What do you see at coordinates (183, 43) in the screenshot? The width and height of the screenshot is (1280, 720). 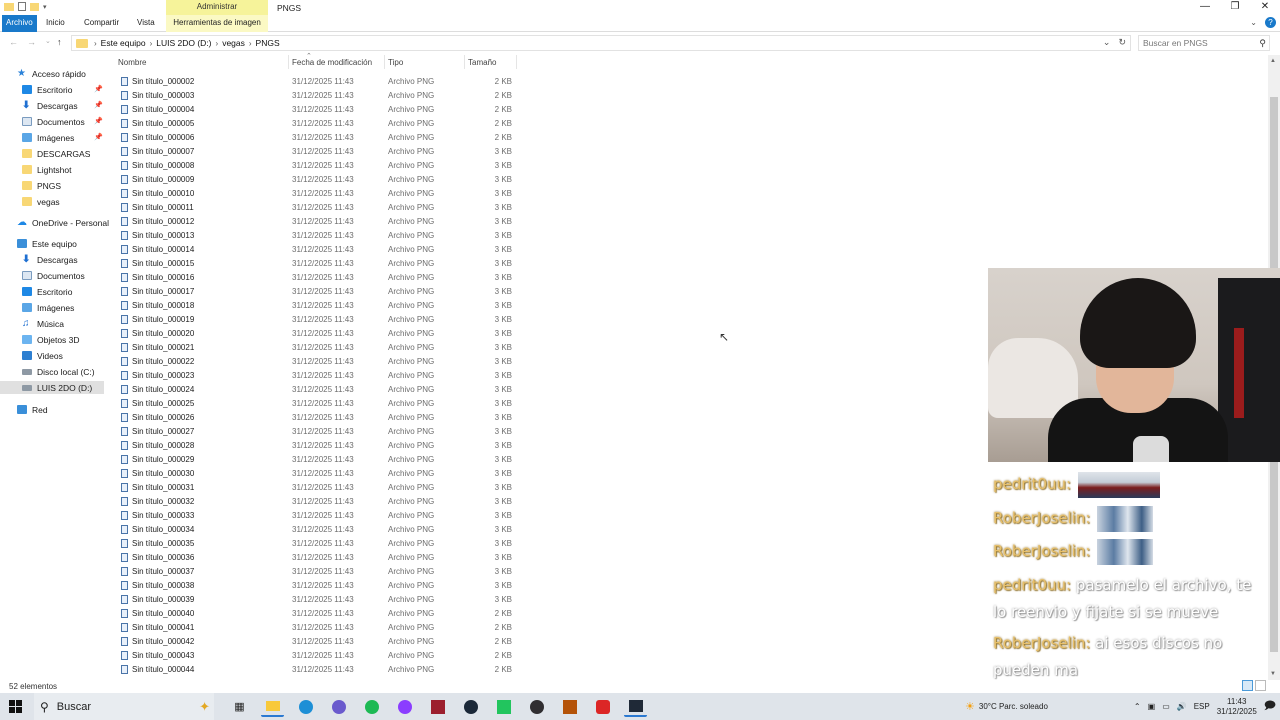 I see `breadcrumb-drive: LUIS 2DO (D:)` at bounding box center [183, 43].